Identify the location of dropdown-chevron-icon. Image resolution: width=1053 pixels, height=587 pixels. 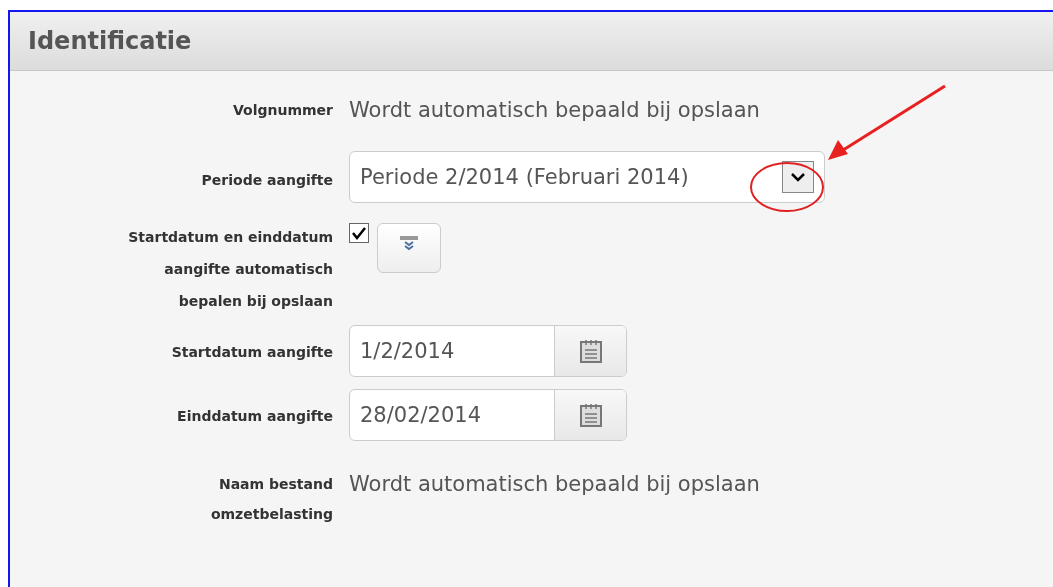
(798, 177).